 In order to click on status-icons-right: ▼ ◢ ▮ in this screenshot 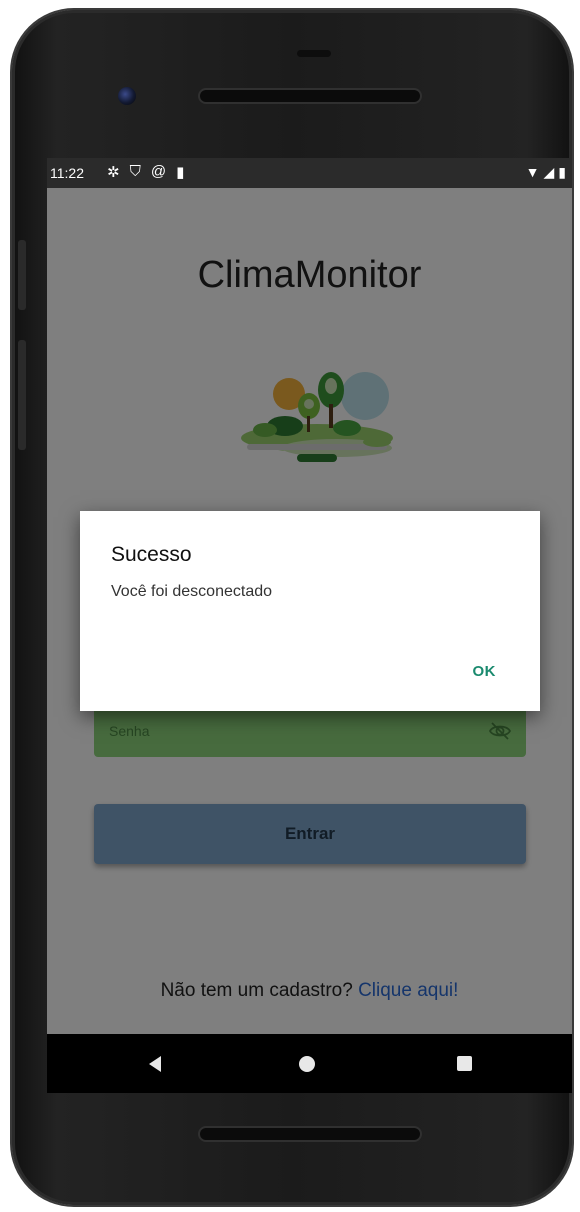, I will do `click(546, 172)`.